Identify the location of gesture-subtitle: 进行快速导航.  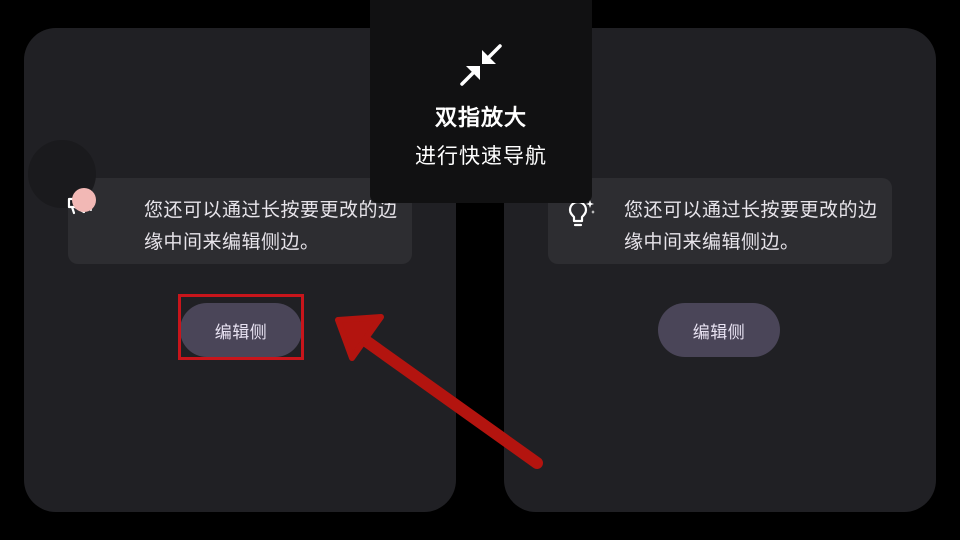
(481, 156).